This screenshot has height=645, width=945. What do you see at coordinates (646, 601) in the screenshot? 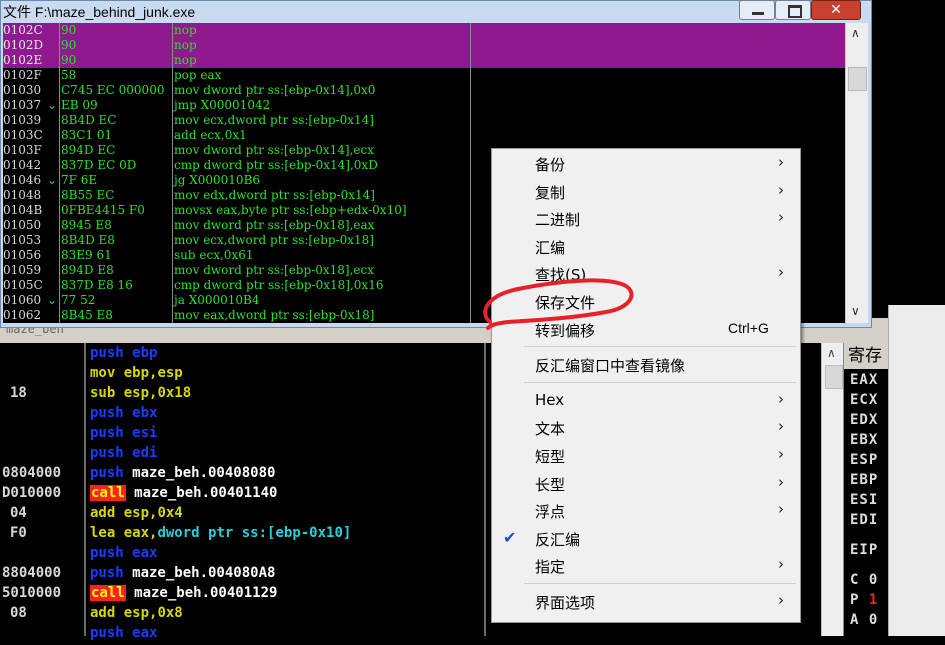
I see `menu-item: 界面选项 ›` at bounding box center [646, 601].